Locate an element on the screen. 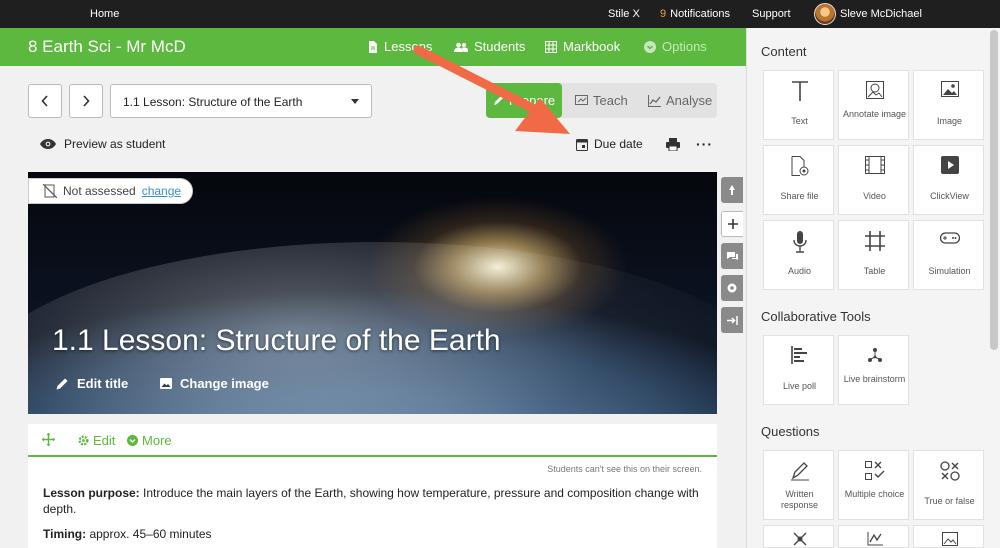 The height and width of the screenshot is (548, 1000). tile-live-poll: Live poll is located at coordinates (798, 370).